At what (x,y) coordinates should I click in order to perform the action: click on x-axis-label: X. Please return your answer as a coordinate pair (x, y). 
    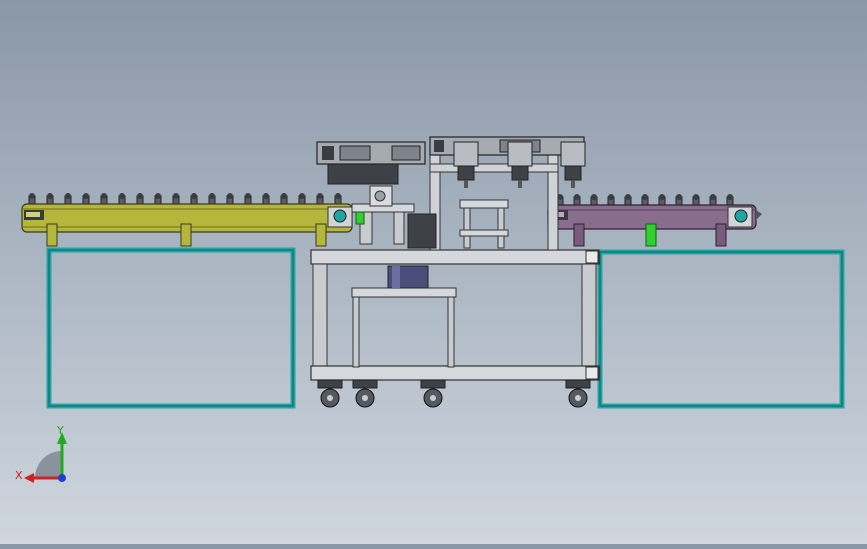
    Looking at the image, I should click on (19, 475).